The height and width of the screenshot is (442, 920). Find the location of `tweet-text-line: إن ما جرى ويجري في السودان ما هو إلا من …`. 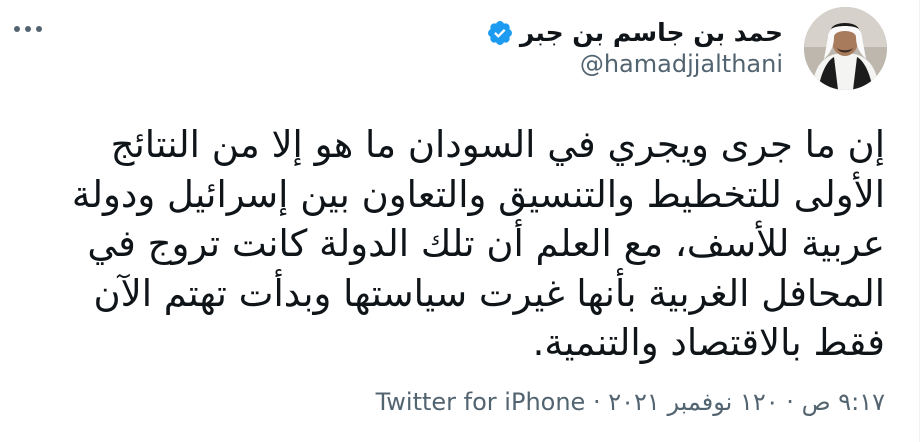

tweet-text-line: إن ما جرى ويجري في السودان ما هو إلا من … is located at coordinates (497, 144).